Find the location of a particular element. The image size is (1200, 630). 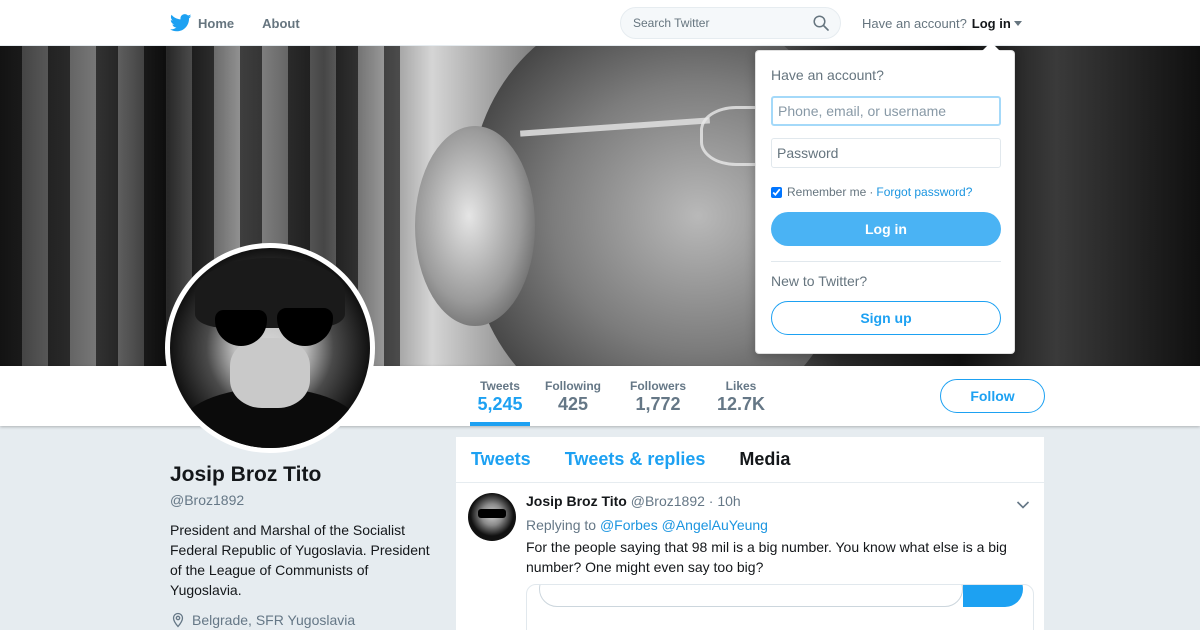

remember-row: Remember me · Forgot password? is located at coordinates (885, 192).